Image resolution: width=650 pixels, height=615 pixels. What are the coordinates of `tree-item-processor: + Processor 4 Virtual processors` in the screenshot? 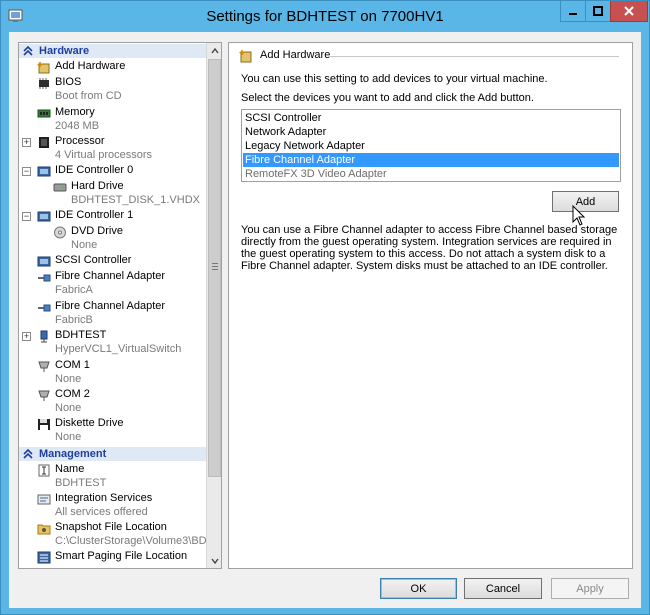 It's located at (112, 149).